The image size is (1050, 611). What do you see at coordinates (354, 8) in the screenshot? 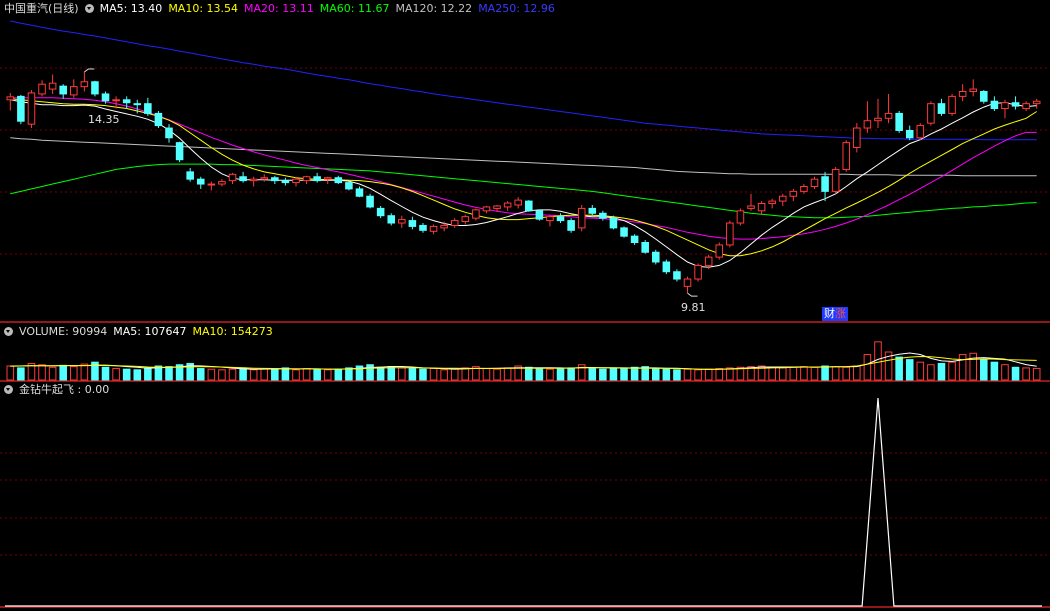
I see `ma60-legend: MA60: 11.67` at bounding box center [354, 8].